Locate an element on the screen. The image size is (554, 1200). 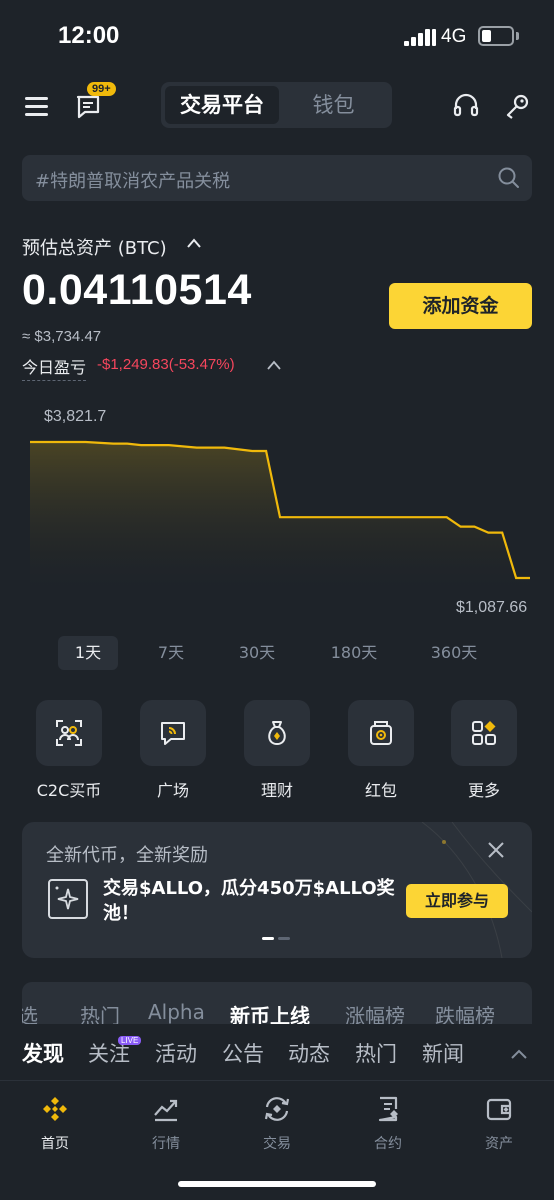
carousel-dot-active is located at coordinates (268, 938).